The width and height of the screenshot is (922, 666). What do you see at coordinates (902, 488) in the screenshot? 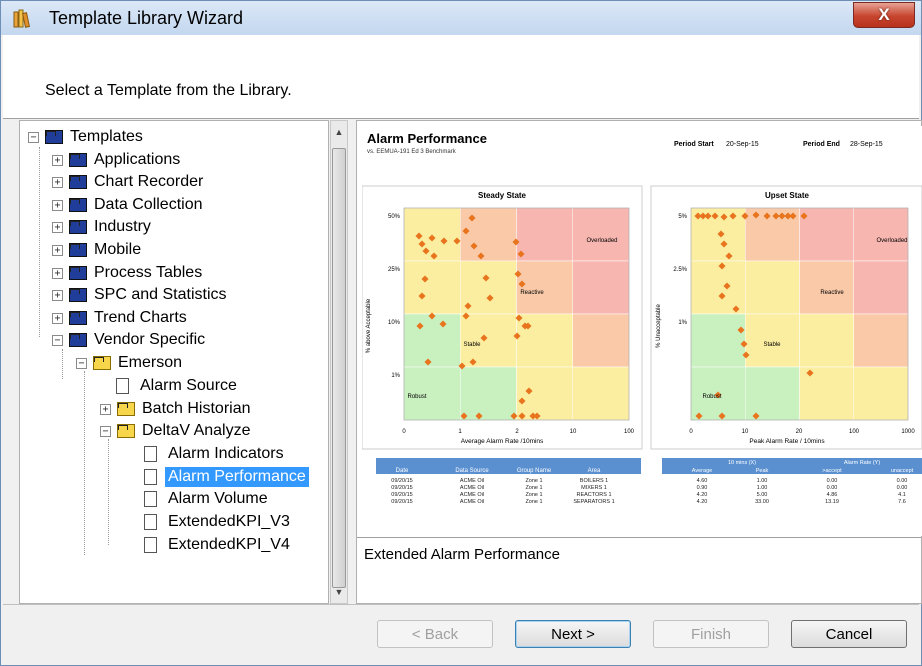
I see `right-table-cell: 0.00` at bounding box center [902, 488].